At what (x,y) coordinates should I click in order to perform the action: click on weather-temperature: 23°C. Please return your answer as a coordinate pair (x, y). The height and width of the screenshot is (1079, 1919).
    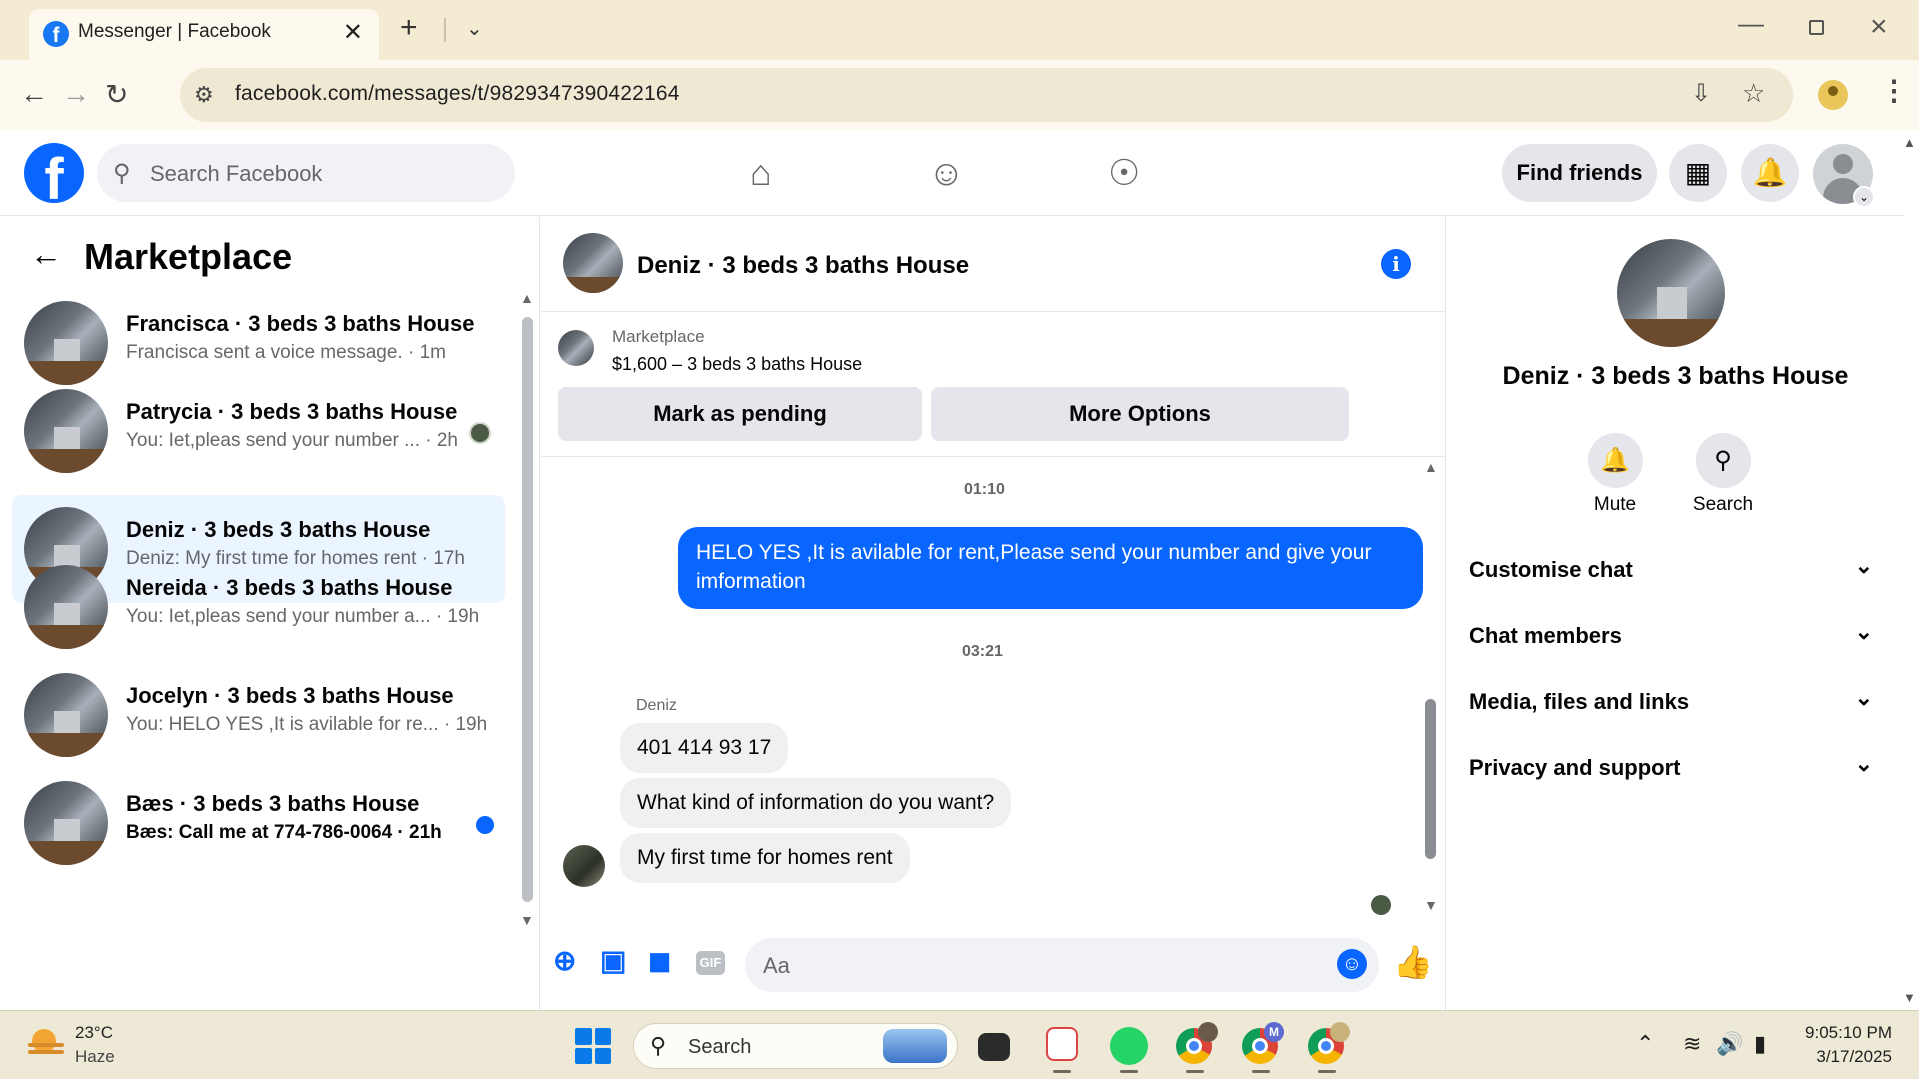
    Looking at the image, I should click on (94, 1033).